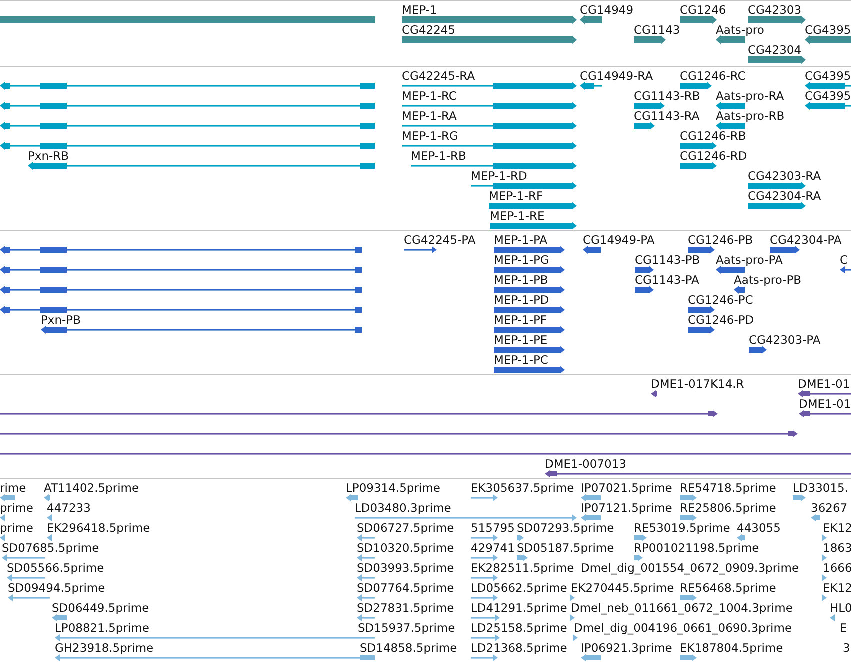 The width and height of the screenshot is (851, 662). What do you see at coordinates (405, 608) in the screenshot?
I see `feature-label: SD27831.5prime` at bounding box center [405, 608].